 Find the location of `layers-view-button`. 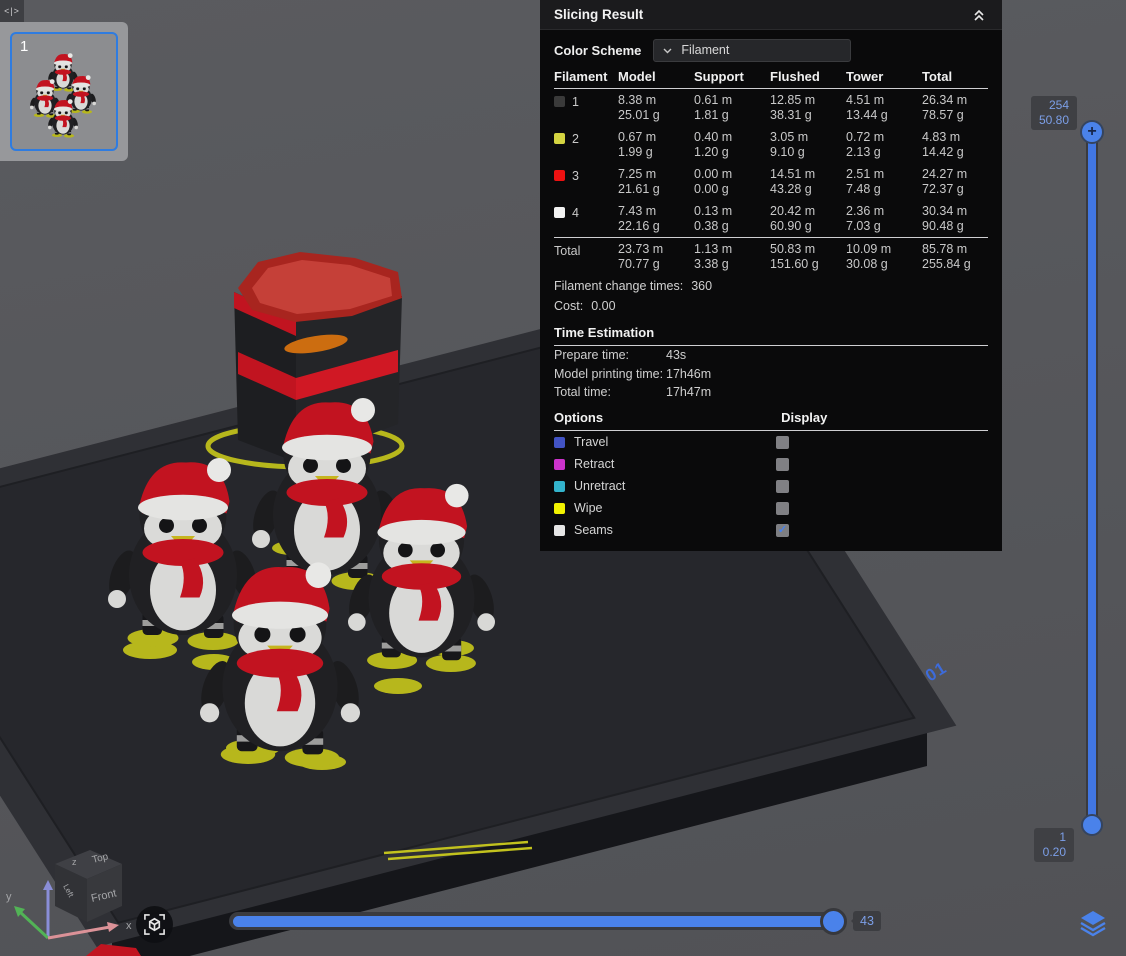

layers-view-button is located at coordinates (1093, 922).